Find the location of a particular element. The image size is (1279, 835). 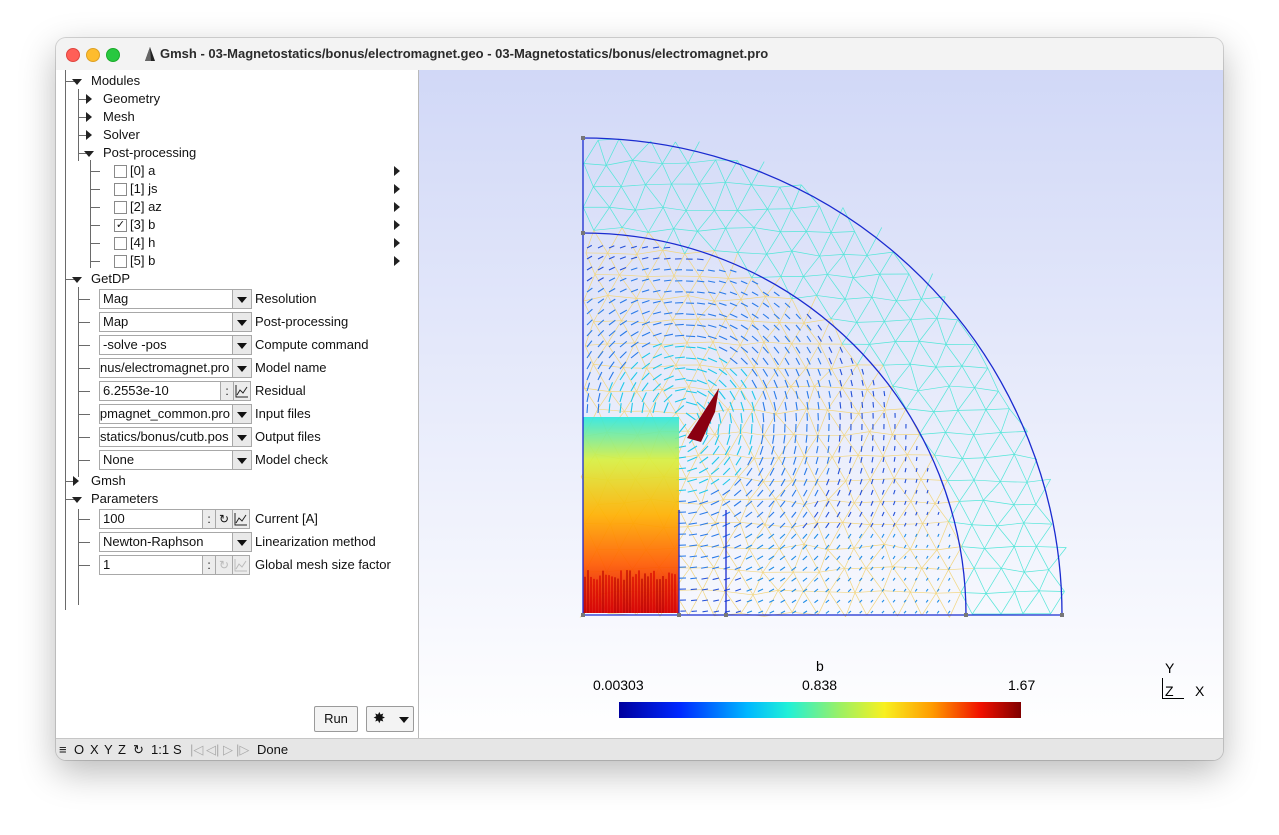

current-range-button: : is located at coordinates (209, 519).